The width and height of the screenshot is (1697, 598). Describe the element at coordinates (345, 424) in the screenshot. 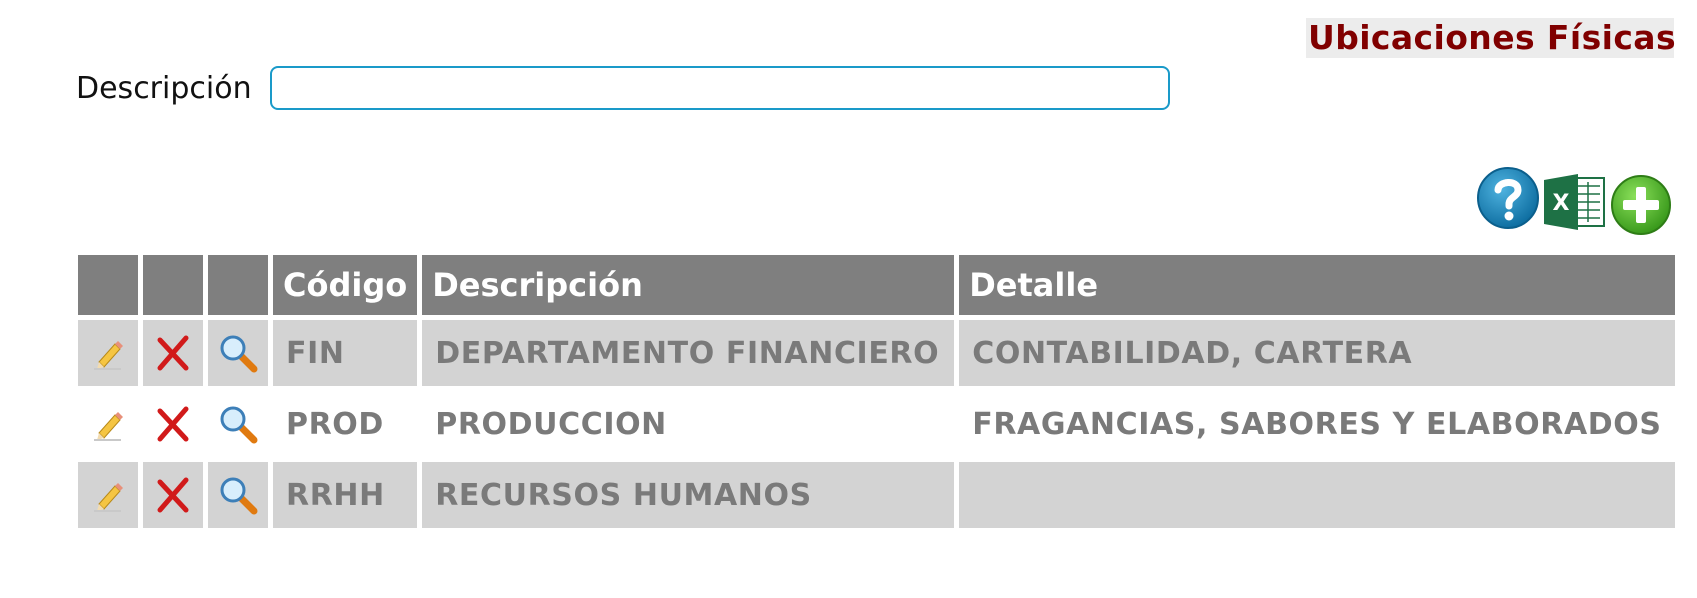

I see `cell-code: PROD` at that location.